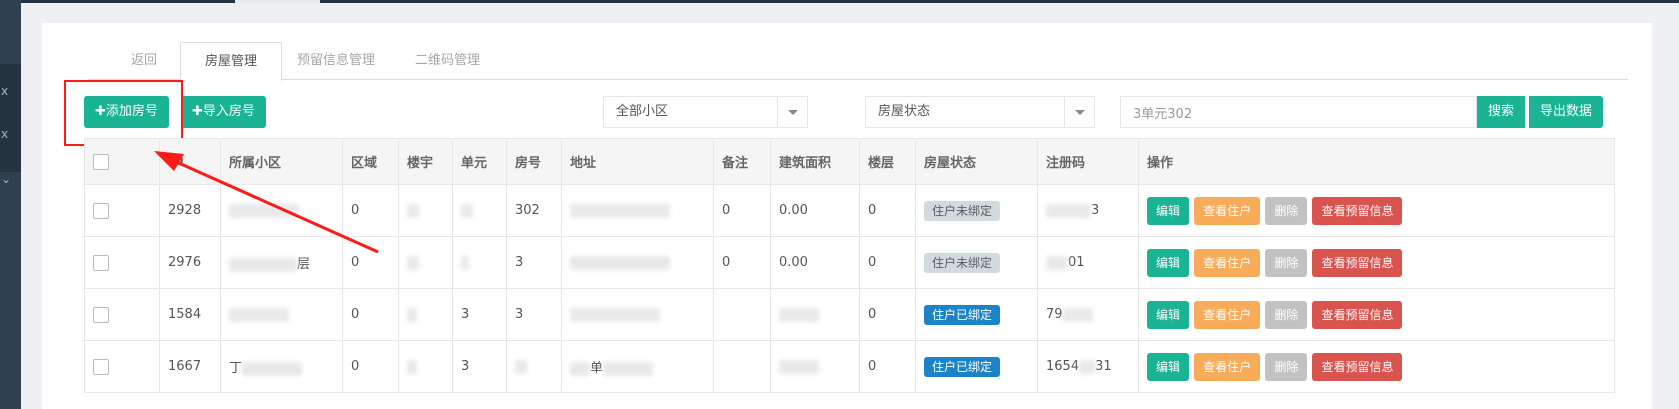  I want to click on cell-id: 1667, so click(190, 366).